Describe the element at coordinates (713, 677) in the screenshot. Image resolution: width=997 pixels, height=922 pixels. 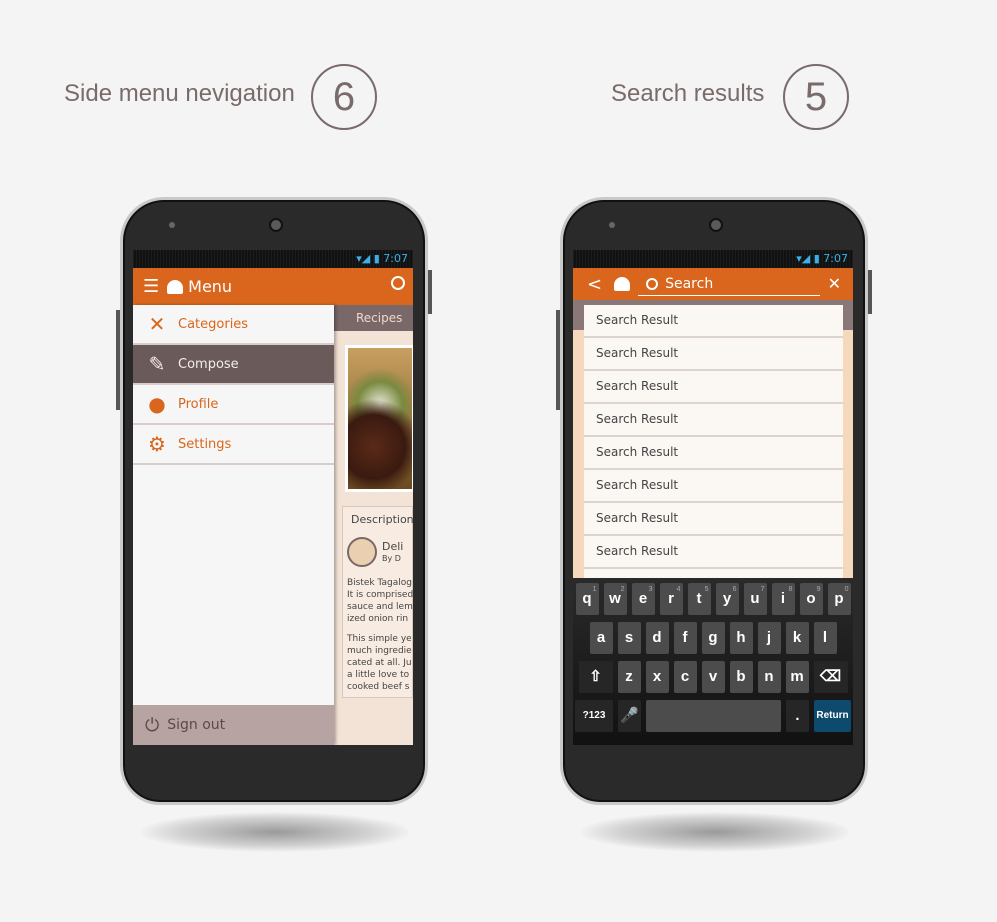
I see `key: v` at that location.